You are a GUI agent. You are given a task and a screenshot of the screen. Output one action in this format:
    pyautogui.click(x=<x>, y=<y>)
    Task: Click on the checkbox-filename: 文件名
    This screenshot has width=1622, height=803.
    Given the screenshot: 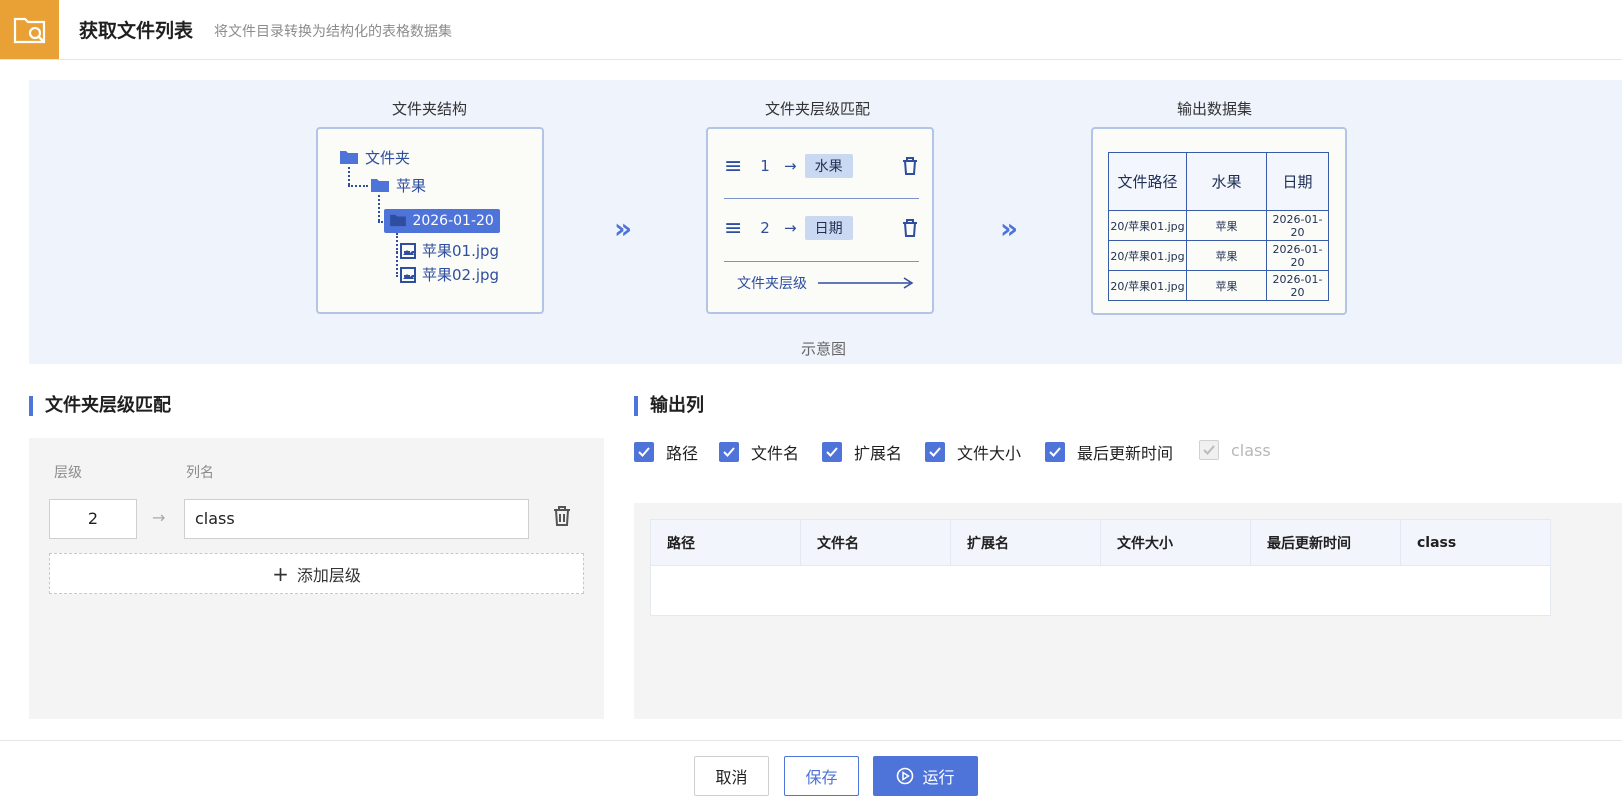 What is the action you would take?
    pyautogui.click(x=759, y=452)
    